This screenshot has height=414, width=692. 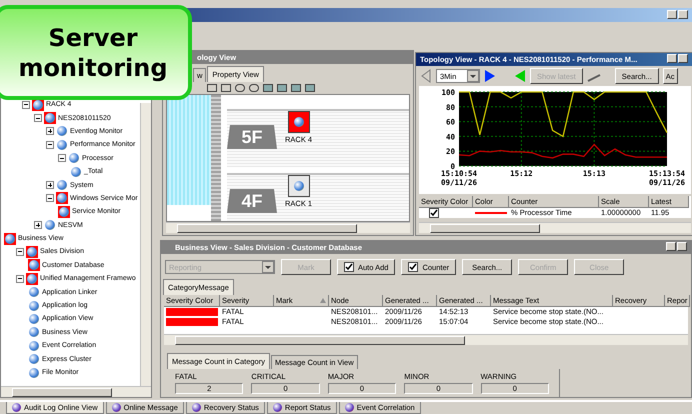 What do you see at coordinates (323, 300) in the screenshot?
I see `sort-icon` at bounding box center [323, 300].